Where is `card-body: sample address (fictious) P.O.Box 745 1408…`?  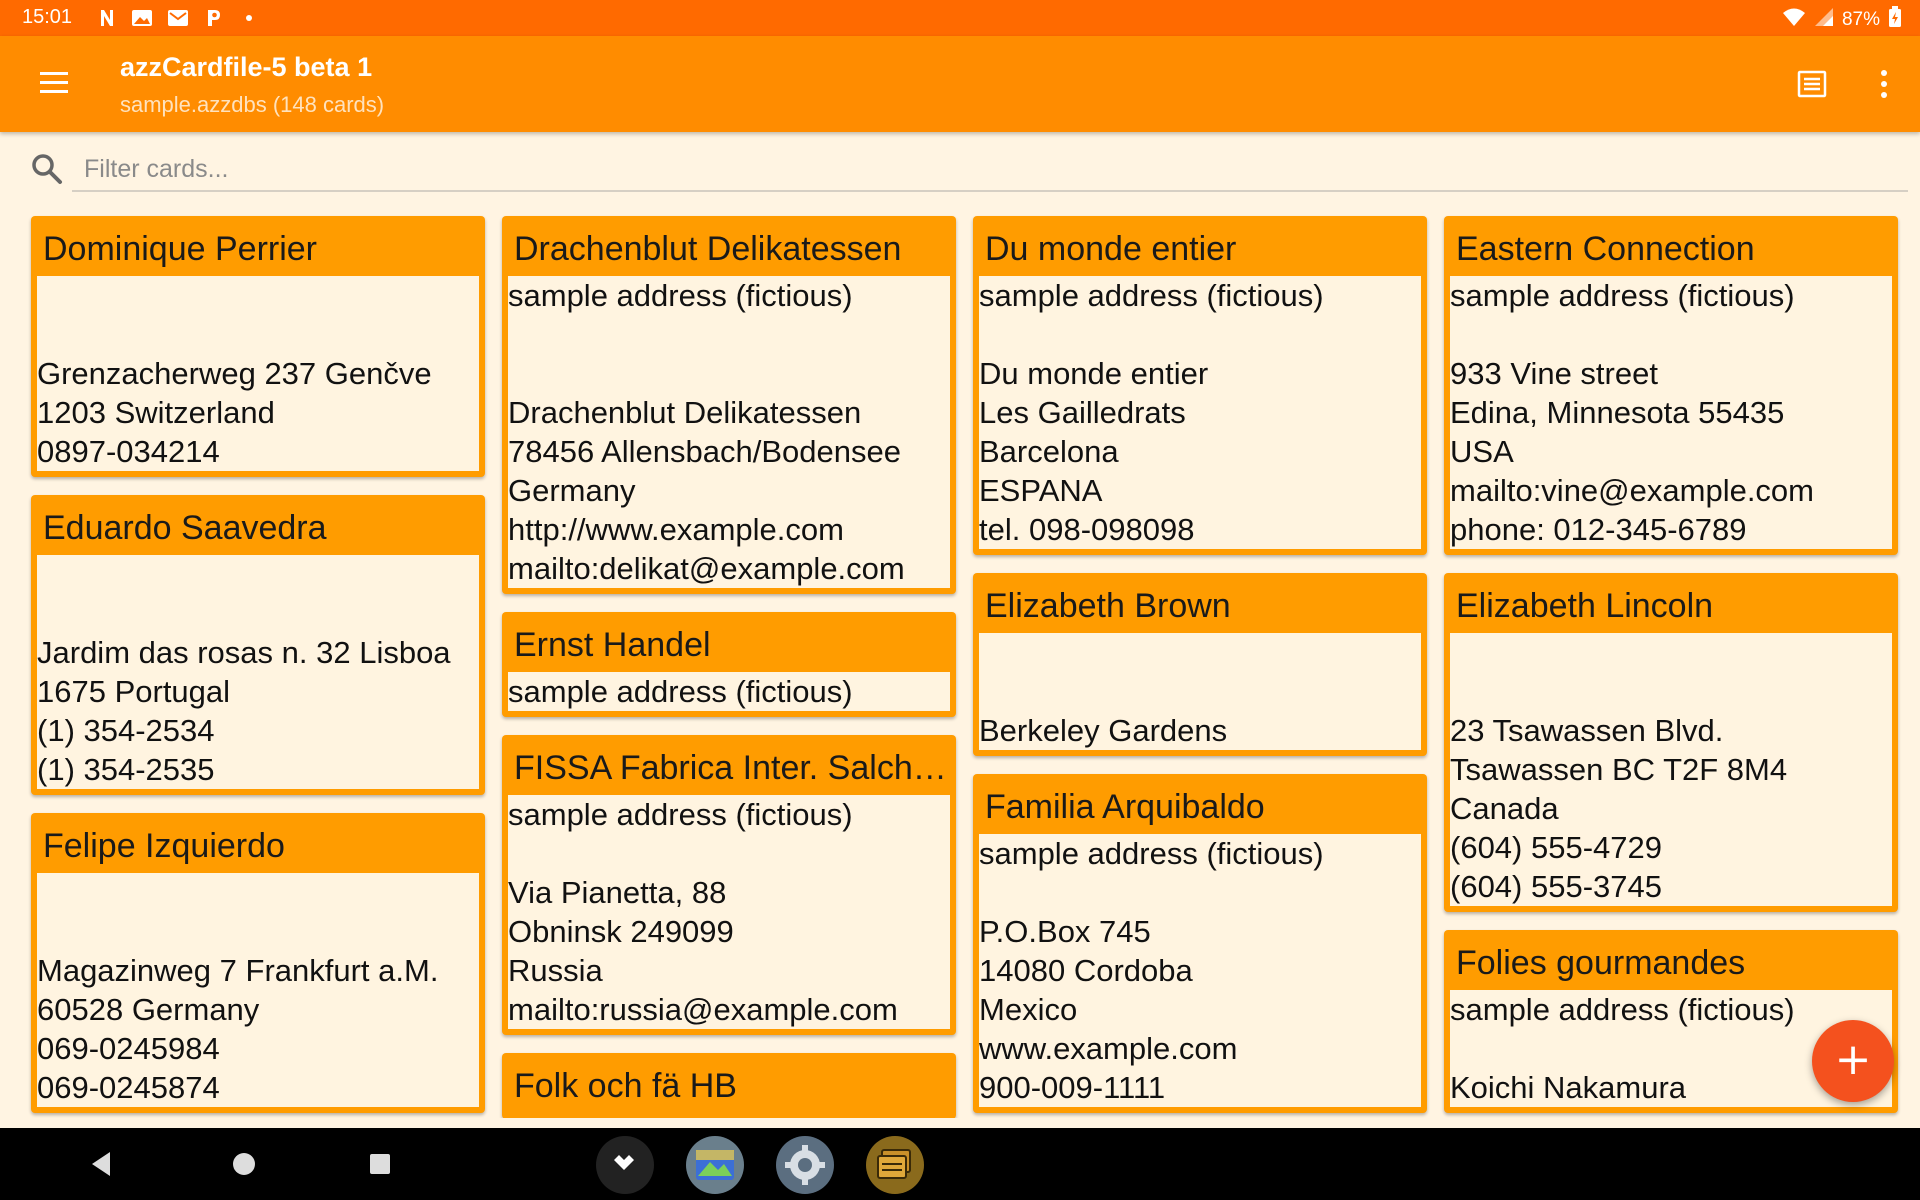 card-body: sample address (fictious) P.O.Box 745 1408… is located at coordinates (1200, 970).